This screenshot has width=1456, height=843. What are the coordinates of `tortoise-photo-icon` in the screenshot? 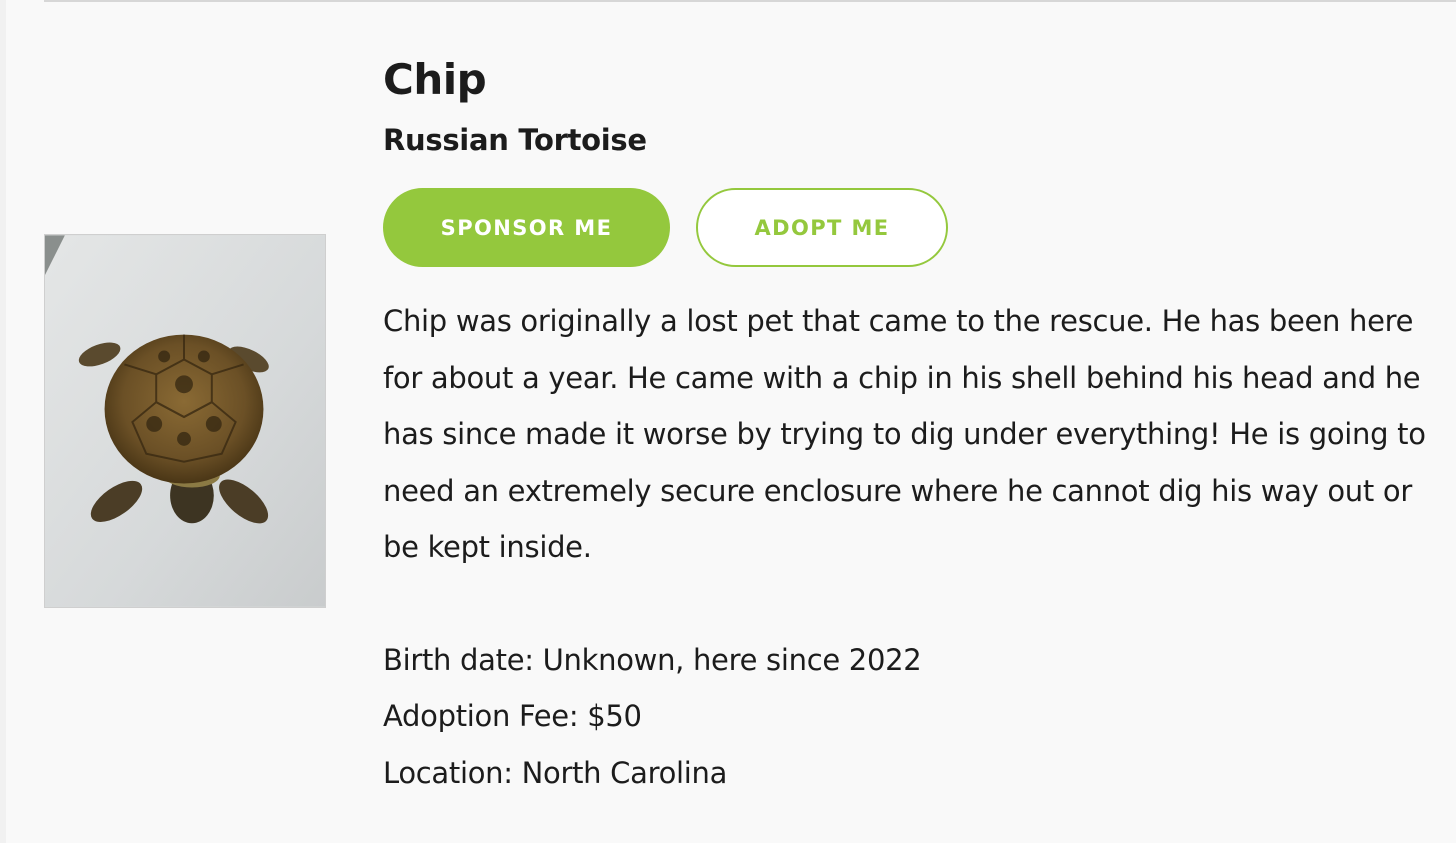 It's located at (185, 421).